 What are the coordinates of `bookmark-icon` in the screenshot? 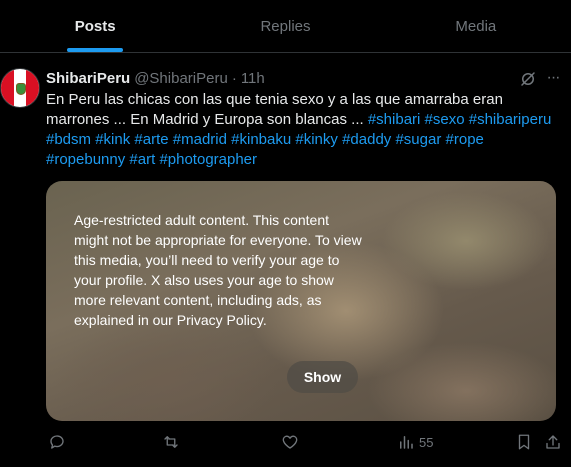 It's located at (524, 442).